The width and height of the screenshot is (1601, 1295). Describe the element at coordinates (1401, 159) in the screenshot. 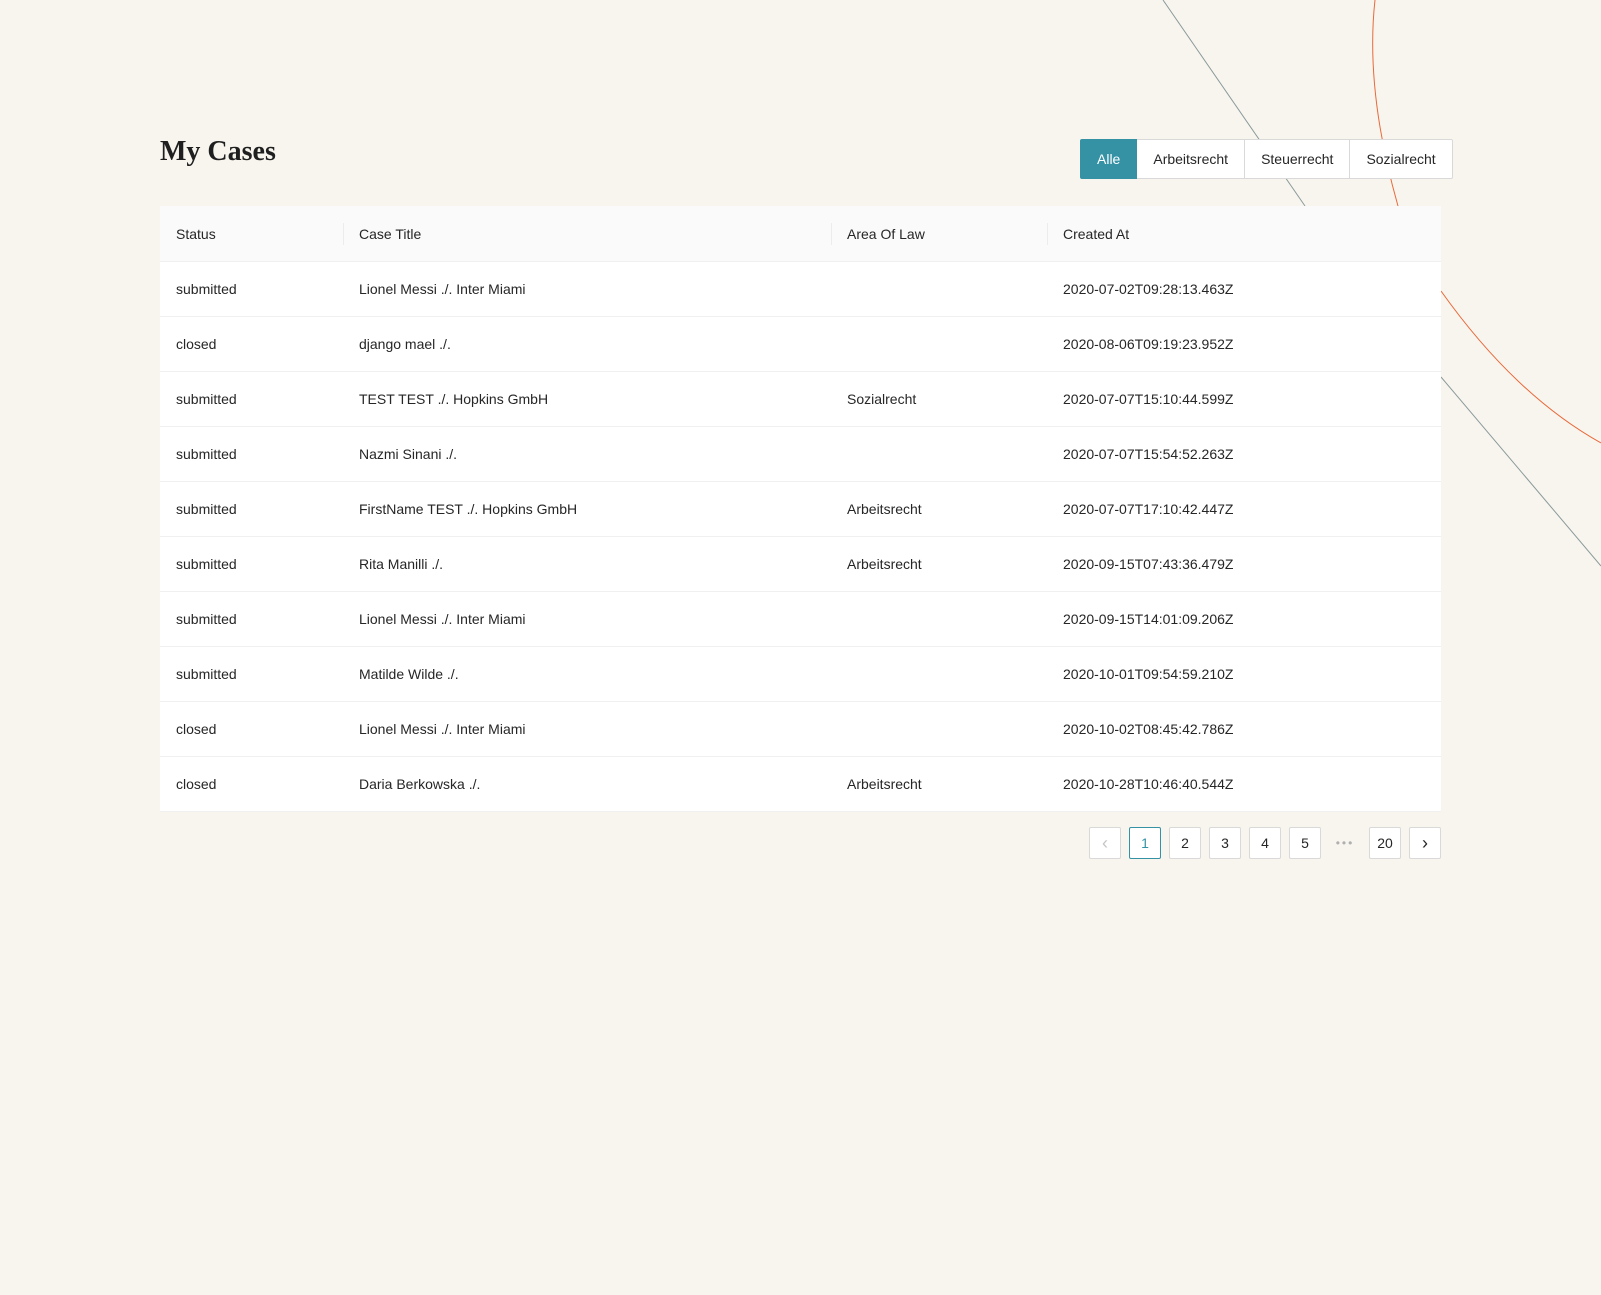

I see `filter-sozialrecht-button: Sozialrecht` at that location.